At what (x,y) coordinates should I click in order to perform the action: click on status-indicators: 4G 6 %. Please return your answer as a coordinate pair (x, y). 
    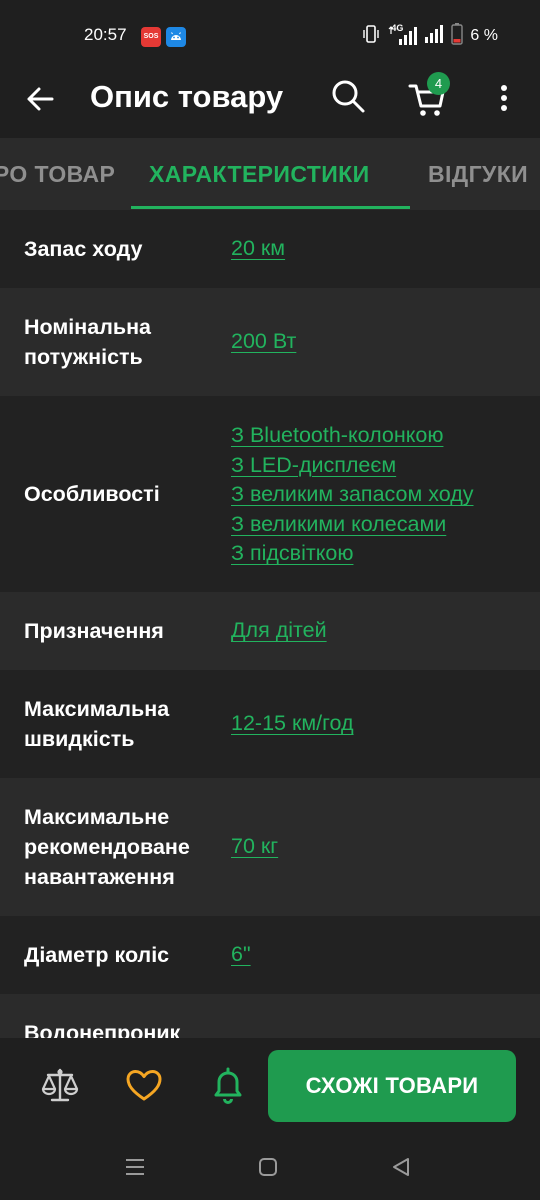
    Looking at the image, I should click on (430, 36).